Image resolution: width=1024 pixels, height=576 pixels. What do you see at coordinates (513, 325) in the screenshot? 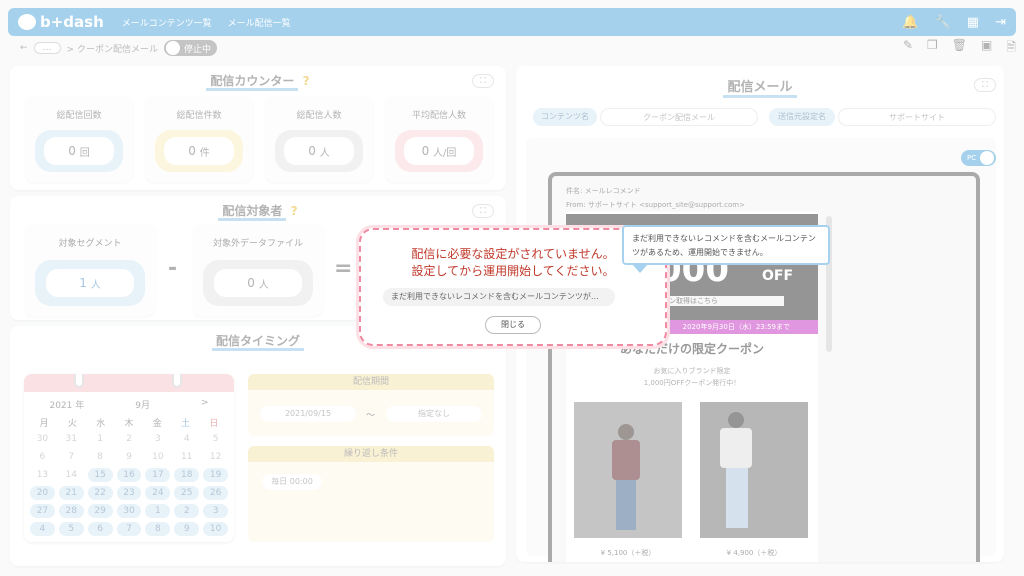
I see `close-button: 閉じる` at bounding box center [513, 325].